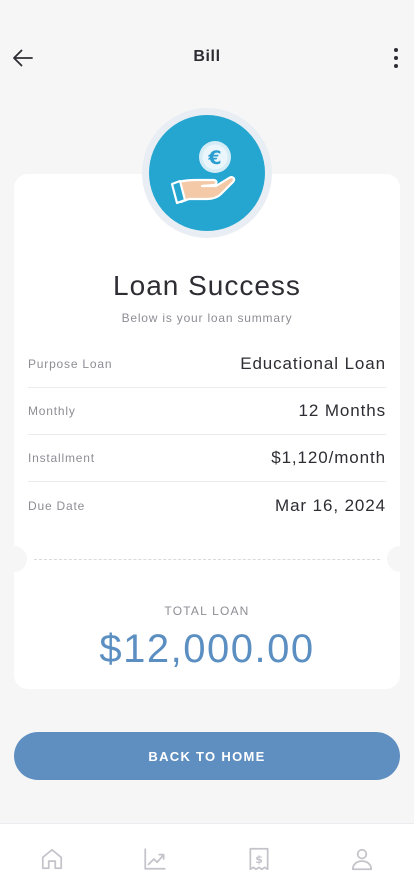 This screenshot has height=896, width=414. Describe the element at coordinates (207, 318) in the screenshot. I see `summary-subtitle: Below is your loan summary` at that location.